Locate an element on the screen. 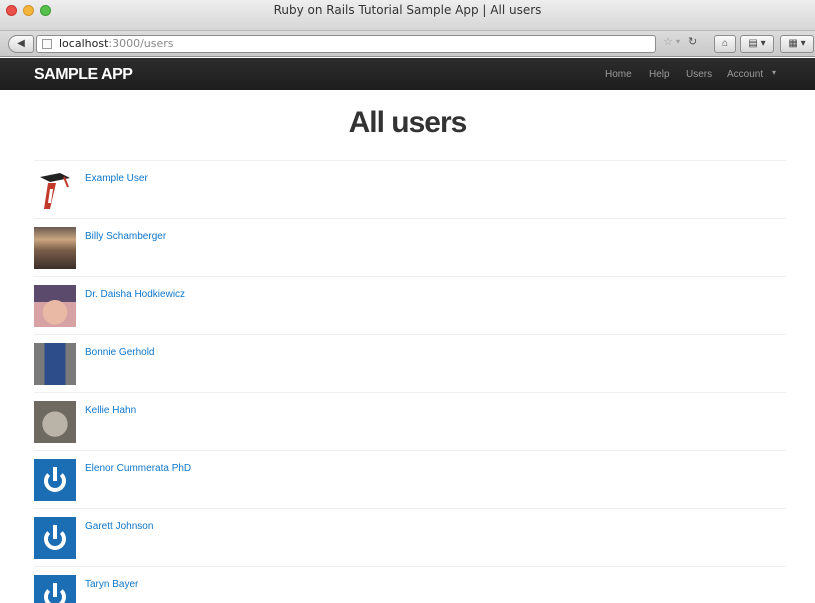  sunset-photo-avatar is located at coordinates (55, 248).